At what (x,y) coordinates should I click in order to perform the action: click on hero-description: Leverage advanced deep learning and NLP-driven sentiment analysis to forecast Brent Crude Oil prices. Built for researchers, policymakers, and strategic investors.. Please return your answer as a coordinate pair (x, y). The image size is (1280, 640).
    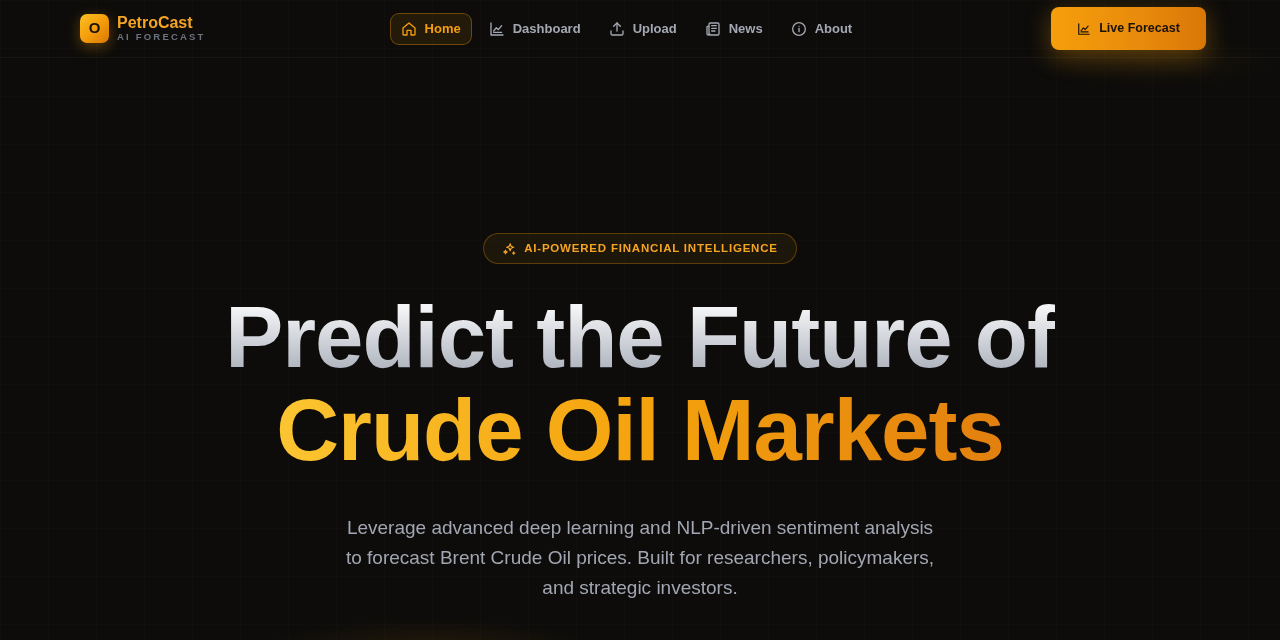
    Looking at the image, I should click on (640, 558).